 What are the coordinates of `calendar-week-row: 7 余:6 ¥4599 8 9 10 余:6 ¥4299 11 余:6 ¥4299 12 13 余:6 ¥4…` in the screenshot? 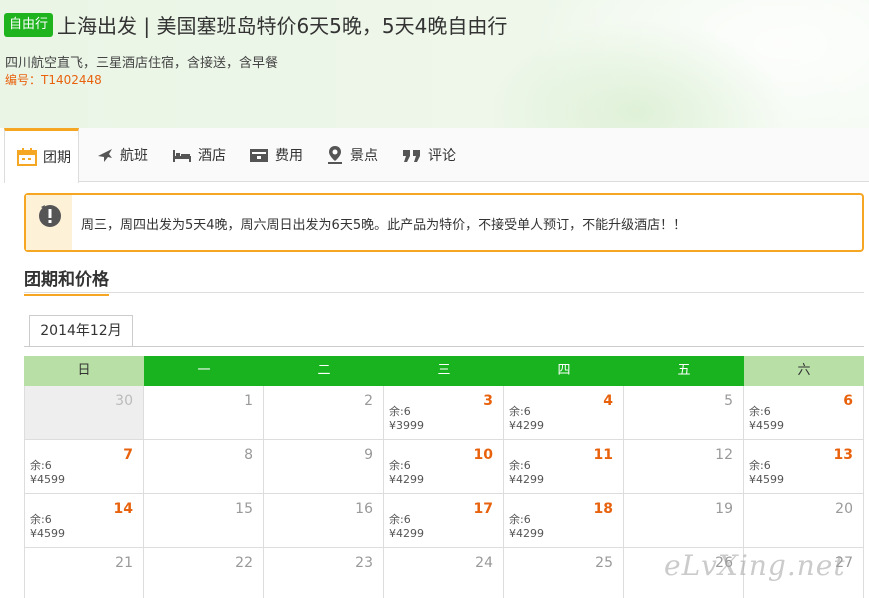 It's located at (444, 467).